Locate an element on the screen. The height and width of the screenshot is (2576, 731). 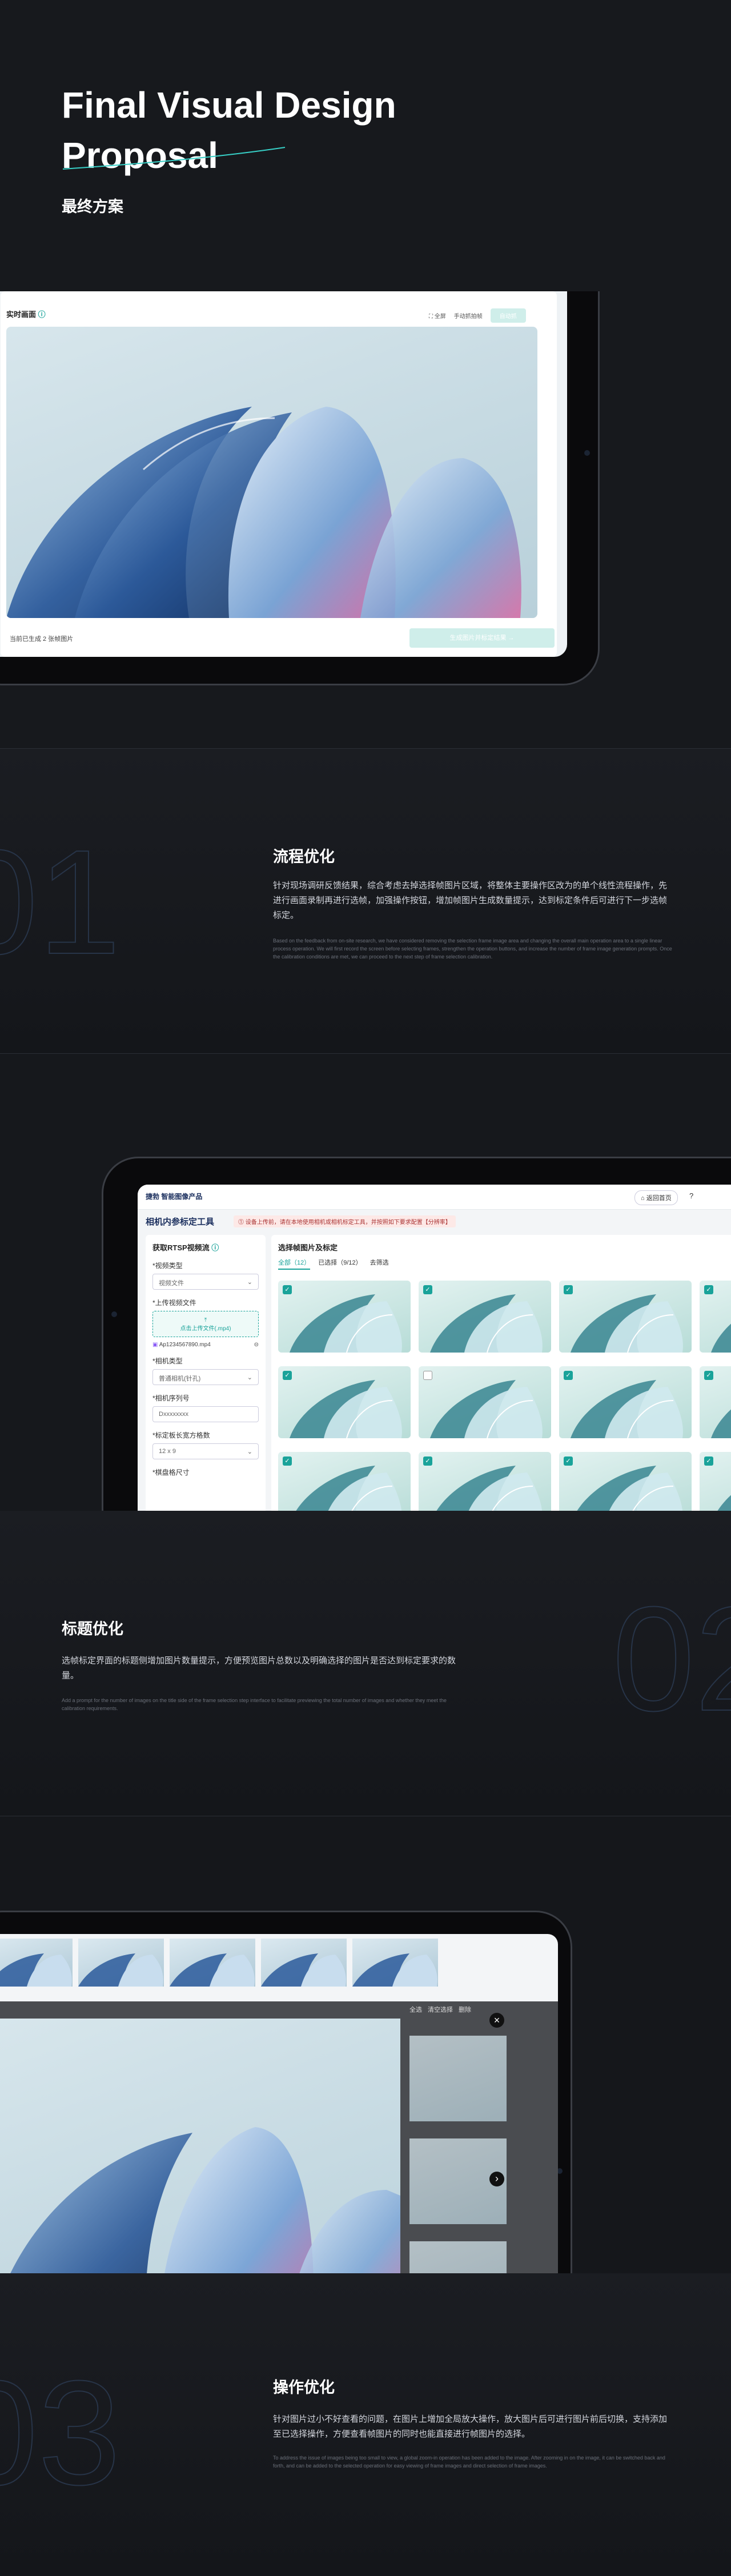
home-icon: ⌂ is located at coordinates (643, 1198).